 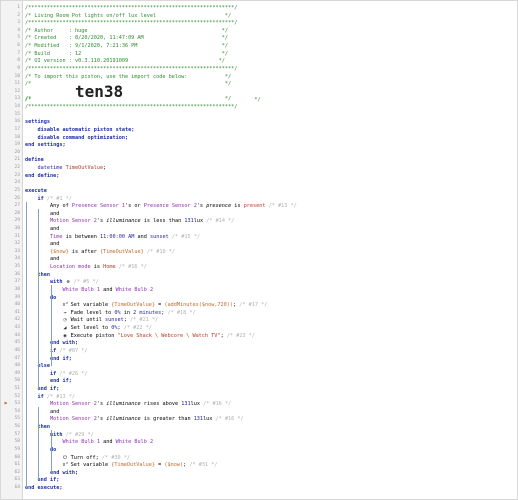 I want to click on step-comment: /* #10 */, so click(x=159, y=251).